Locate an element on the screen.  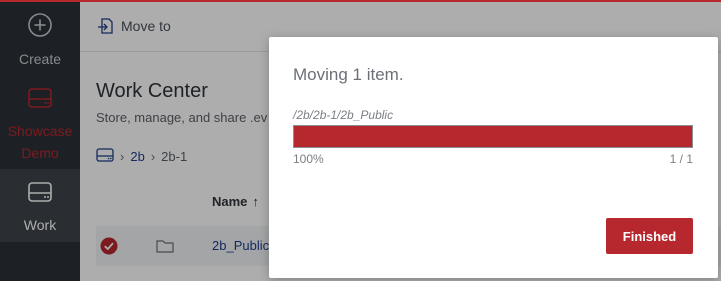
top-accent-line is located at coordinates (360, 1).